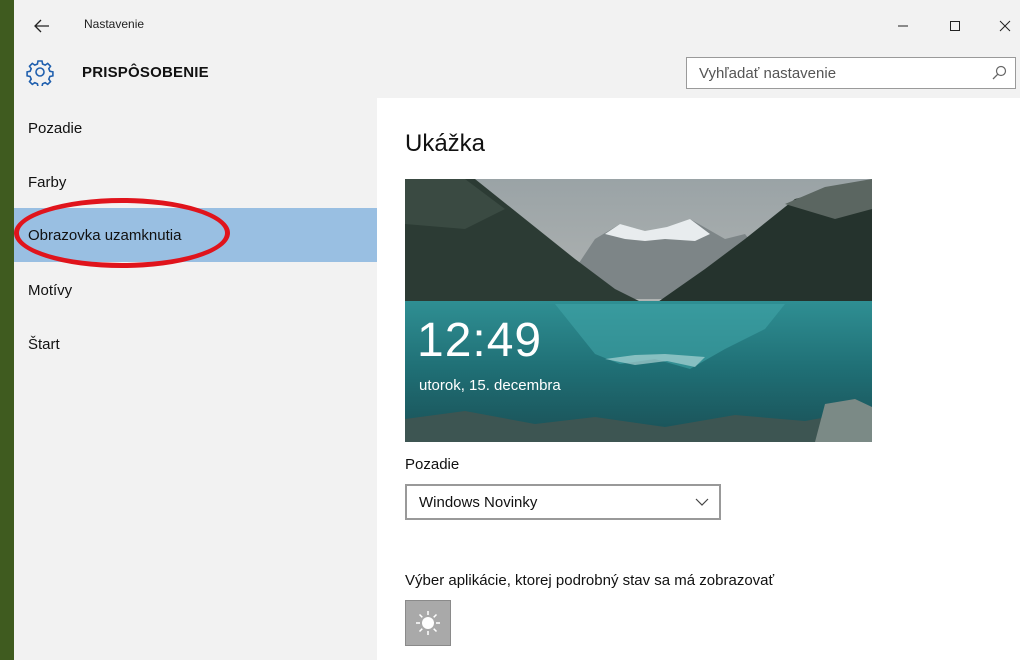  I want to click on minimize-button, so click(903, 26).